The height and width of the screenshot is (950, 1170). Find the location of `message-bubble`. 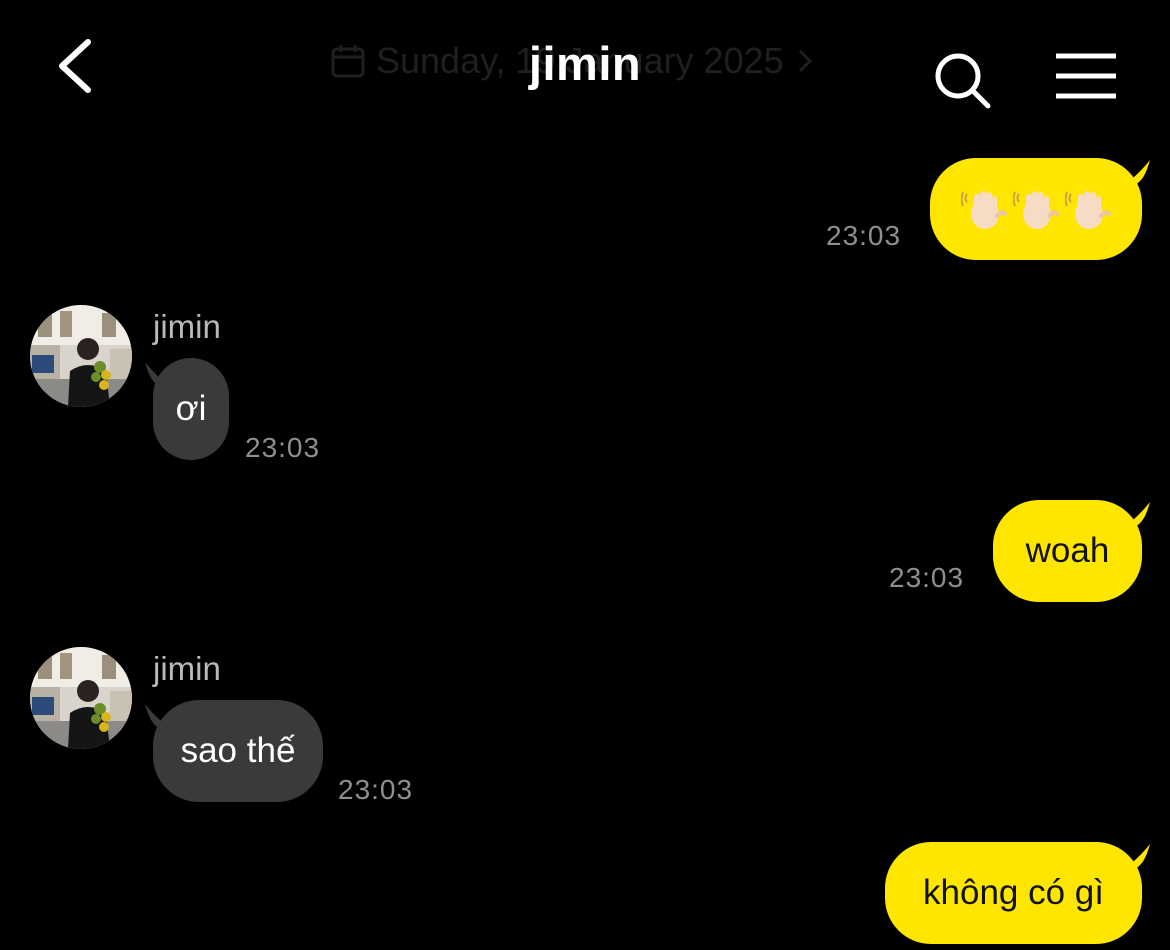

message-bubble is located at coordinates (1036, 209).